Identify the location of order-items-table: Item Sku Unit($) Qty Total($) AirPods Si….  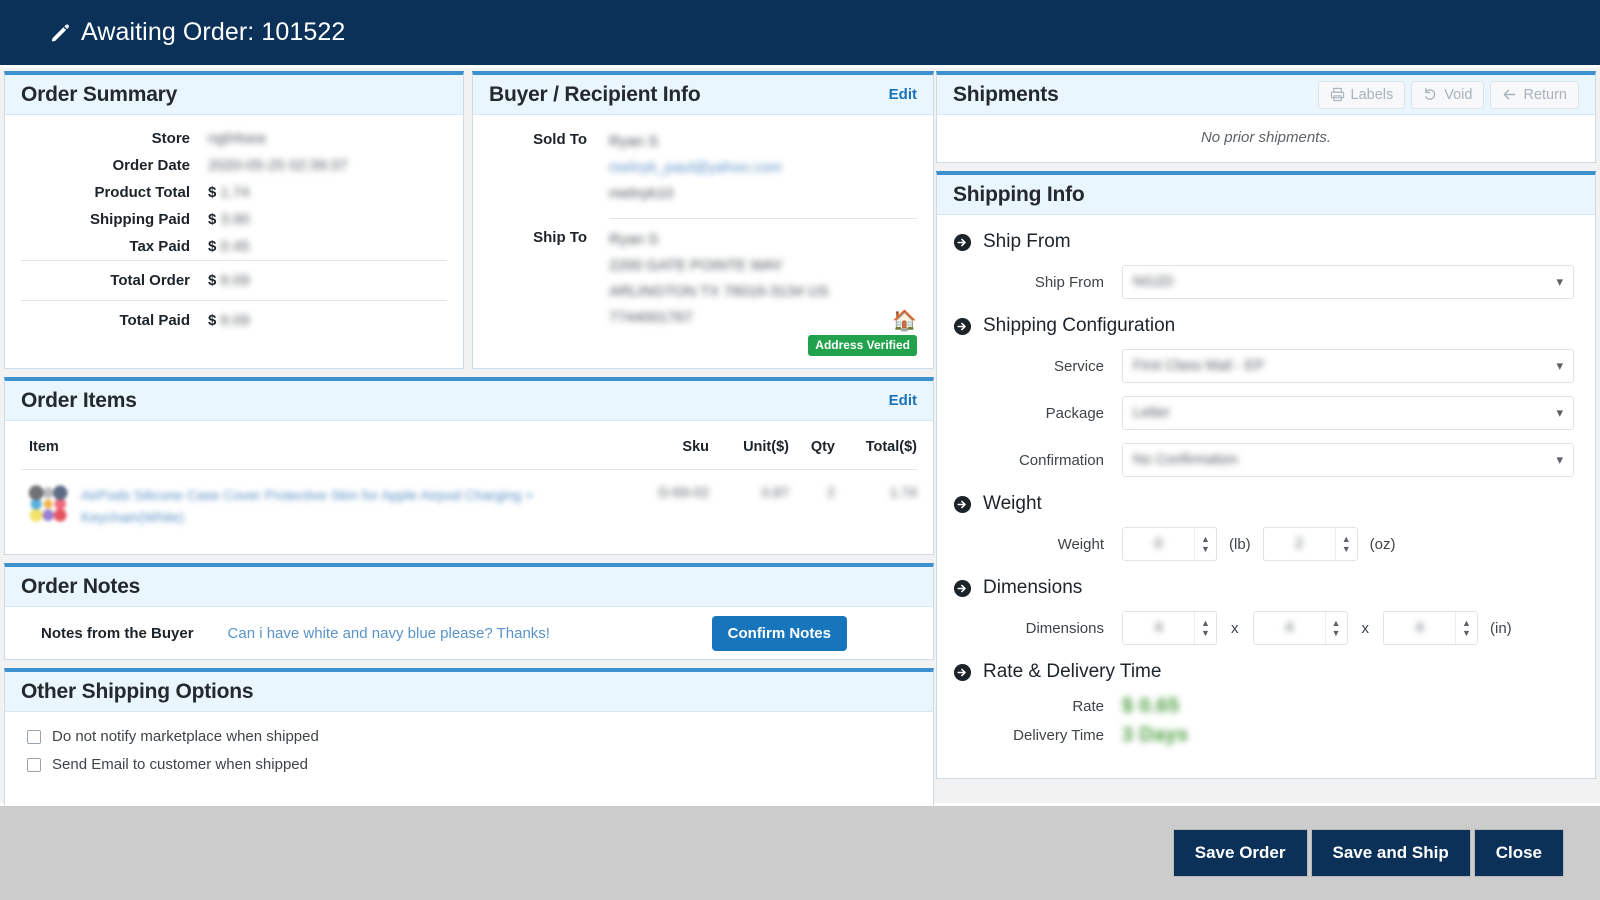
(469, 486).